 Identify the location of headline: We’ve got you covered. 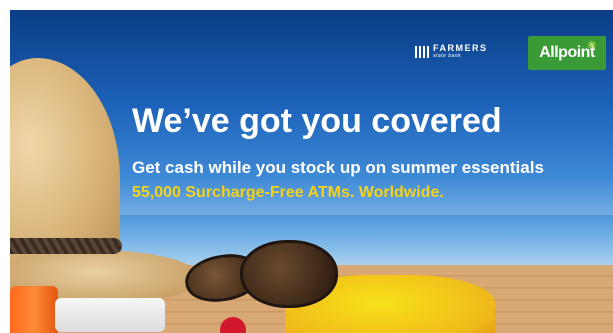
(317, 121).